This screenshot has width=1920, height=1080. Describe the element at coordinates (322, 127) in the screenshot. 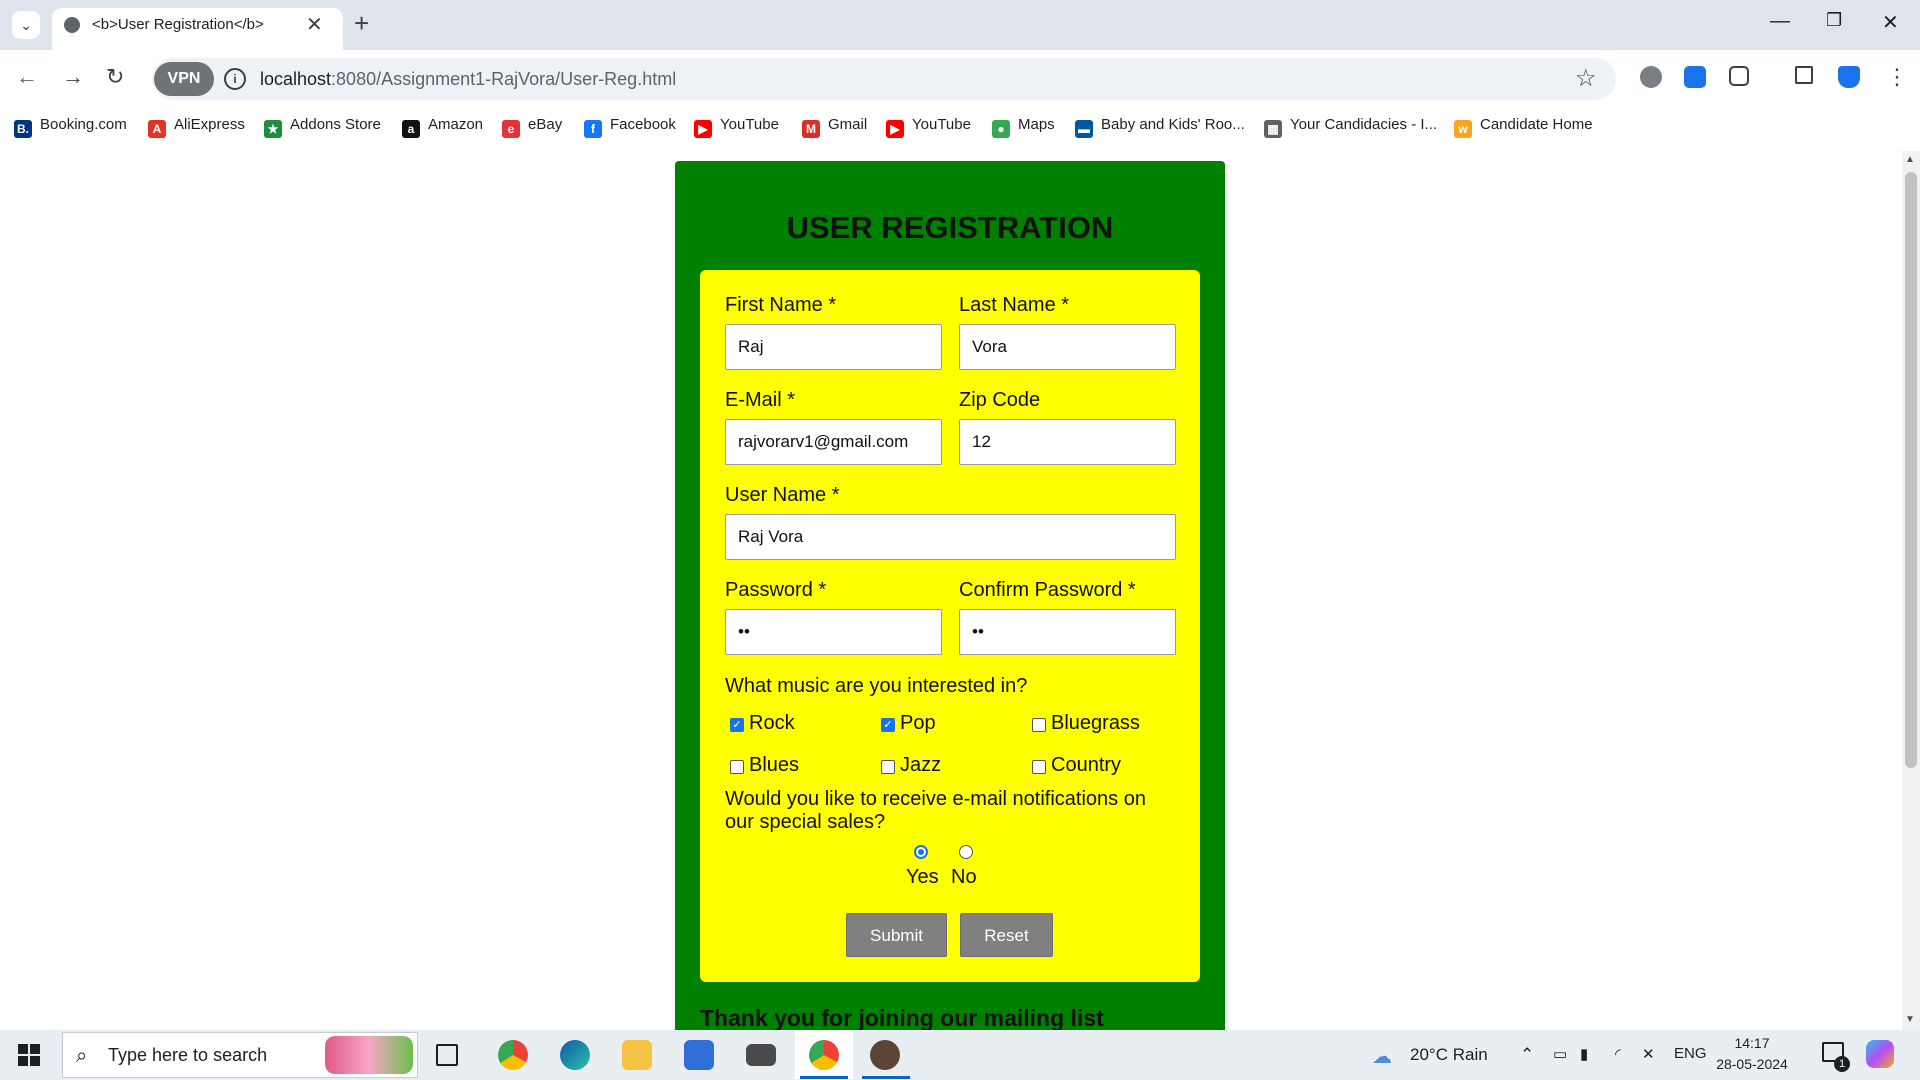

I see `bookmark-addons-store: ★ Addons Store` at that location.